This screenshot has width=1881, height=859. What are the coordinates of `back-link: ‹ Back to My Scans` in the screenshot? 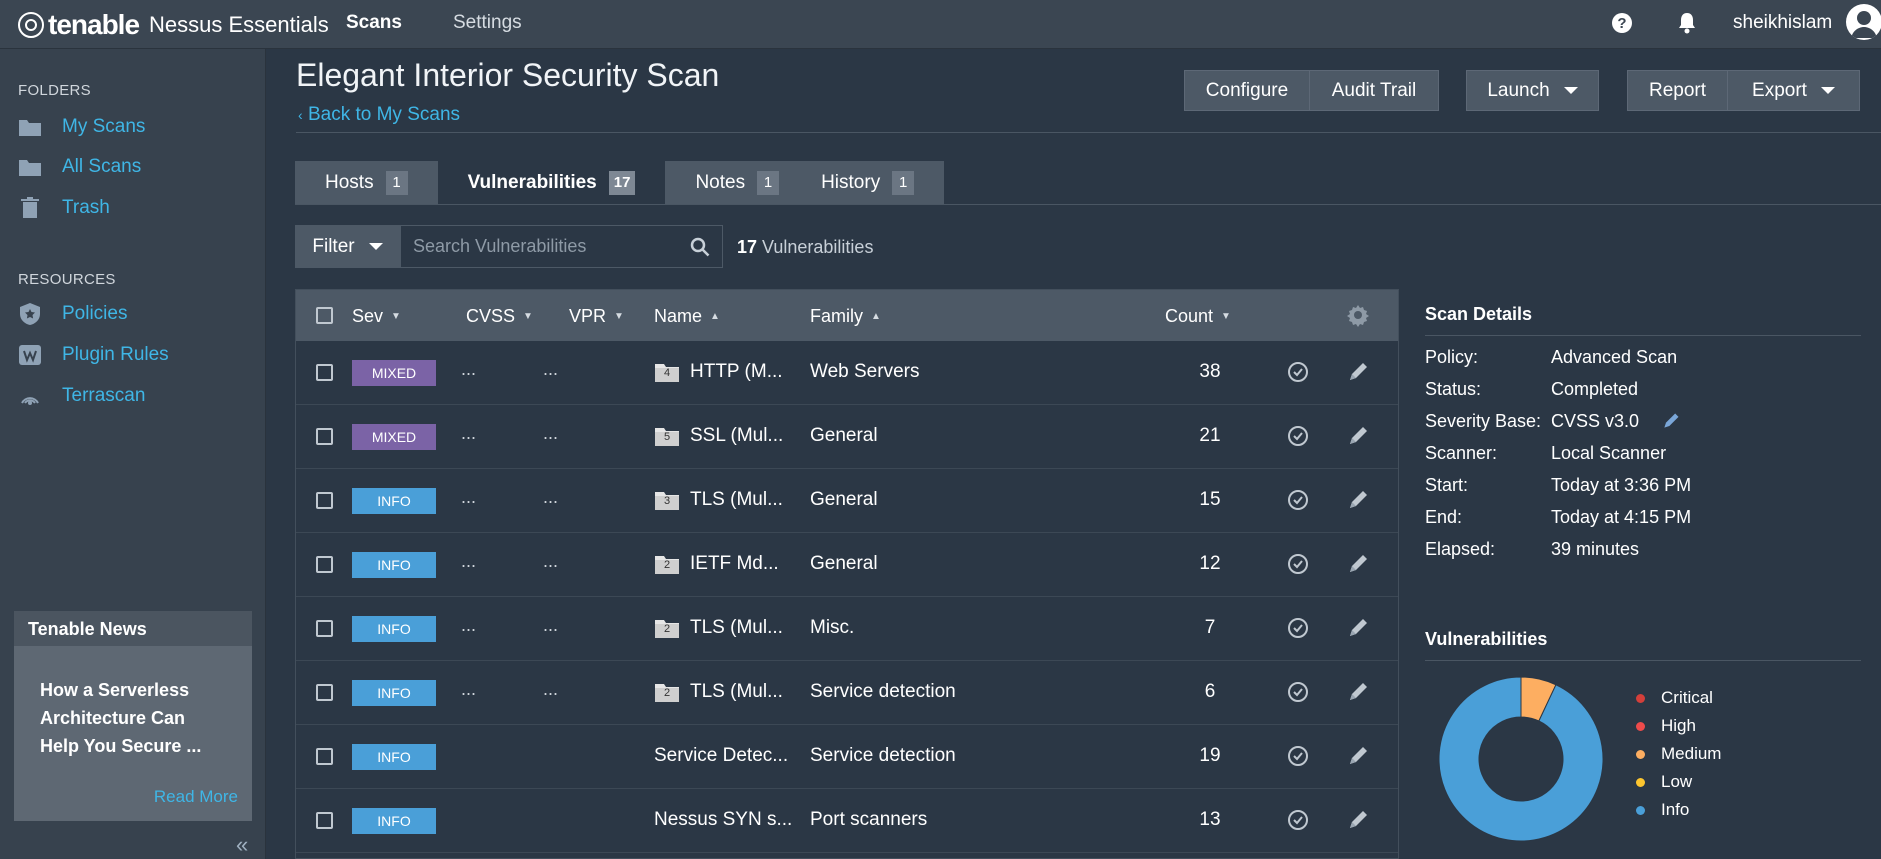 It's located at (379, 115).